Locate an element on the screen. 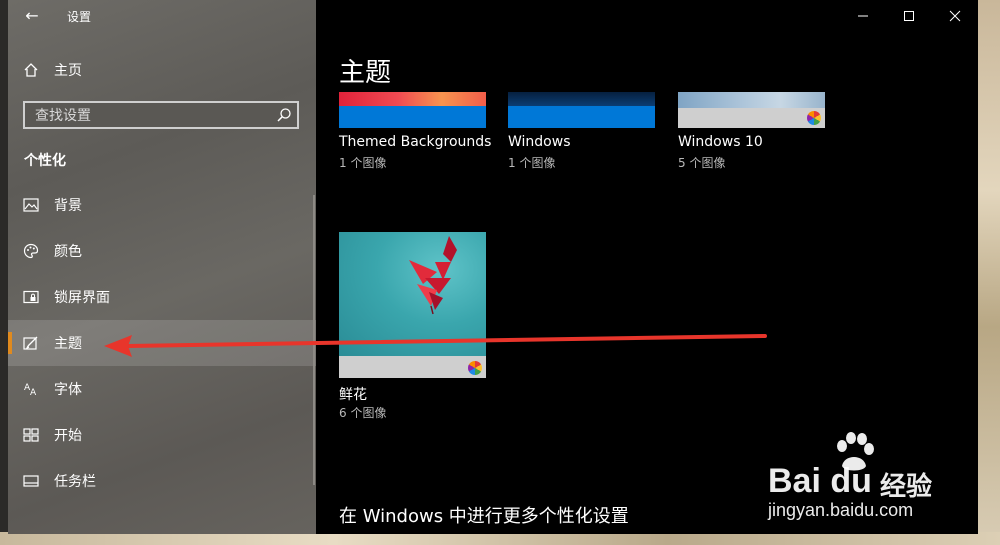 Image resolution: width=1000 pixels, height=545 pixels. theme-image-count: 6 个图像 is located at coordinates (363, 413).